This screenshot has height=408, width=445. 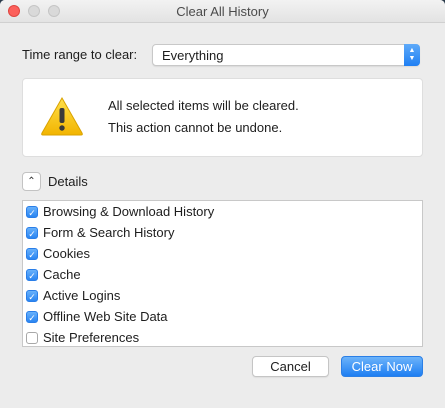 I want to click on title-bar: Clear All History, so click(x=222, y=11).